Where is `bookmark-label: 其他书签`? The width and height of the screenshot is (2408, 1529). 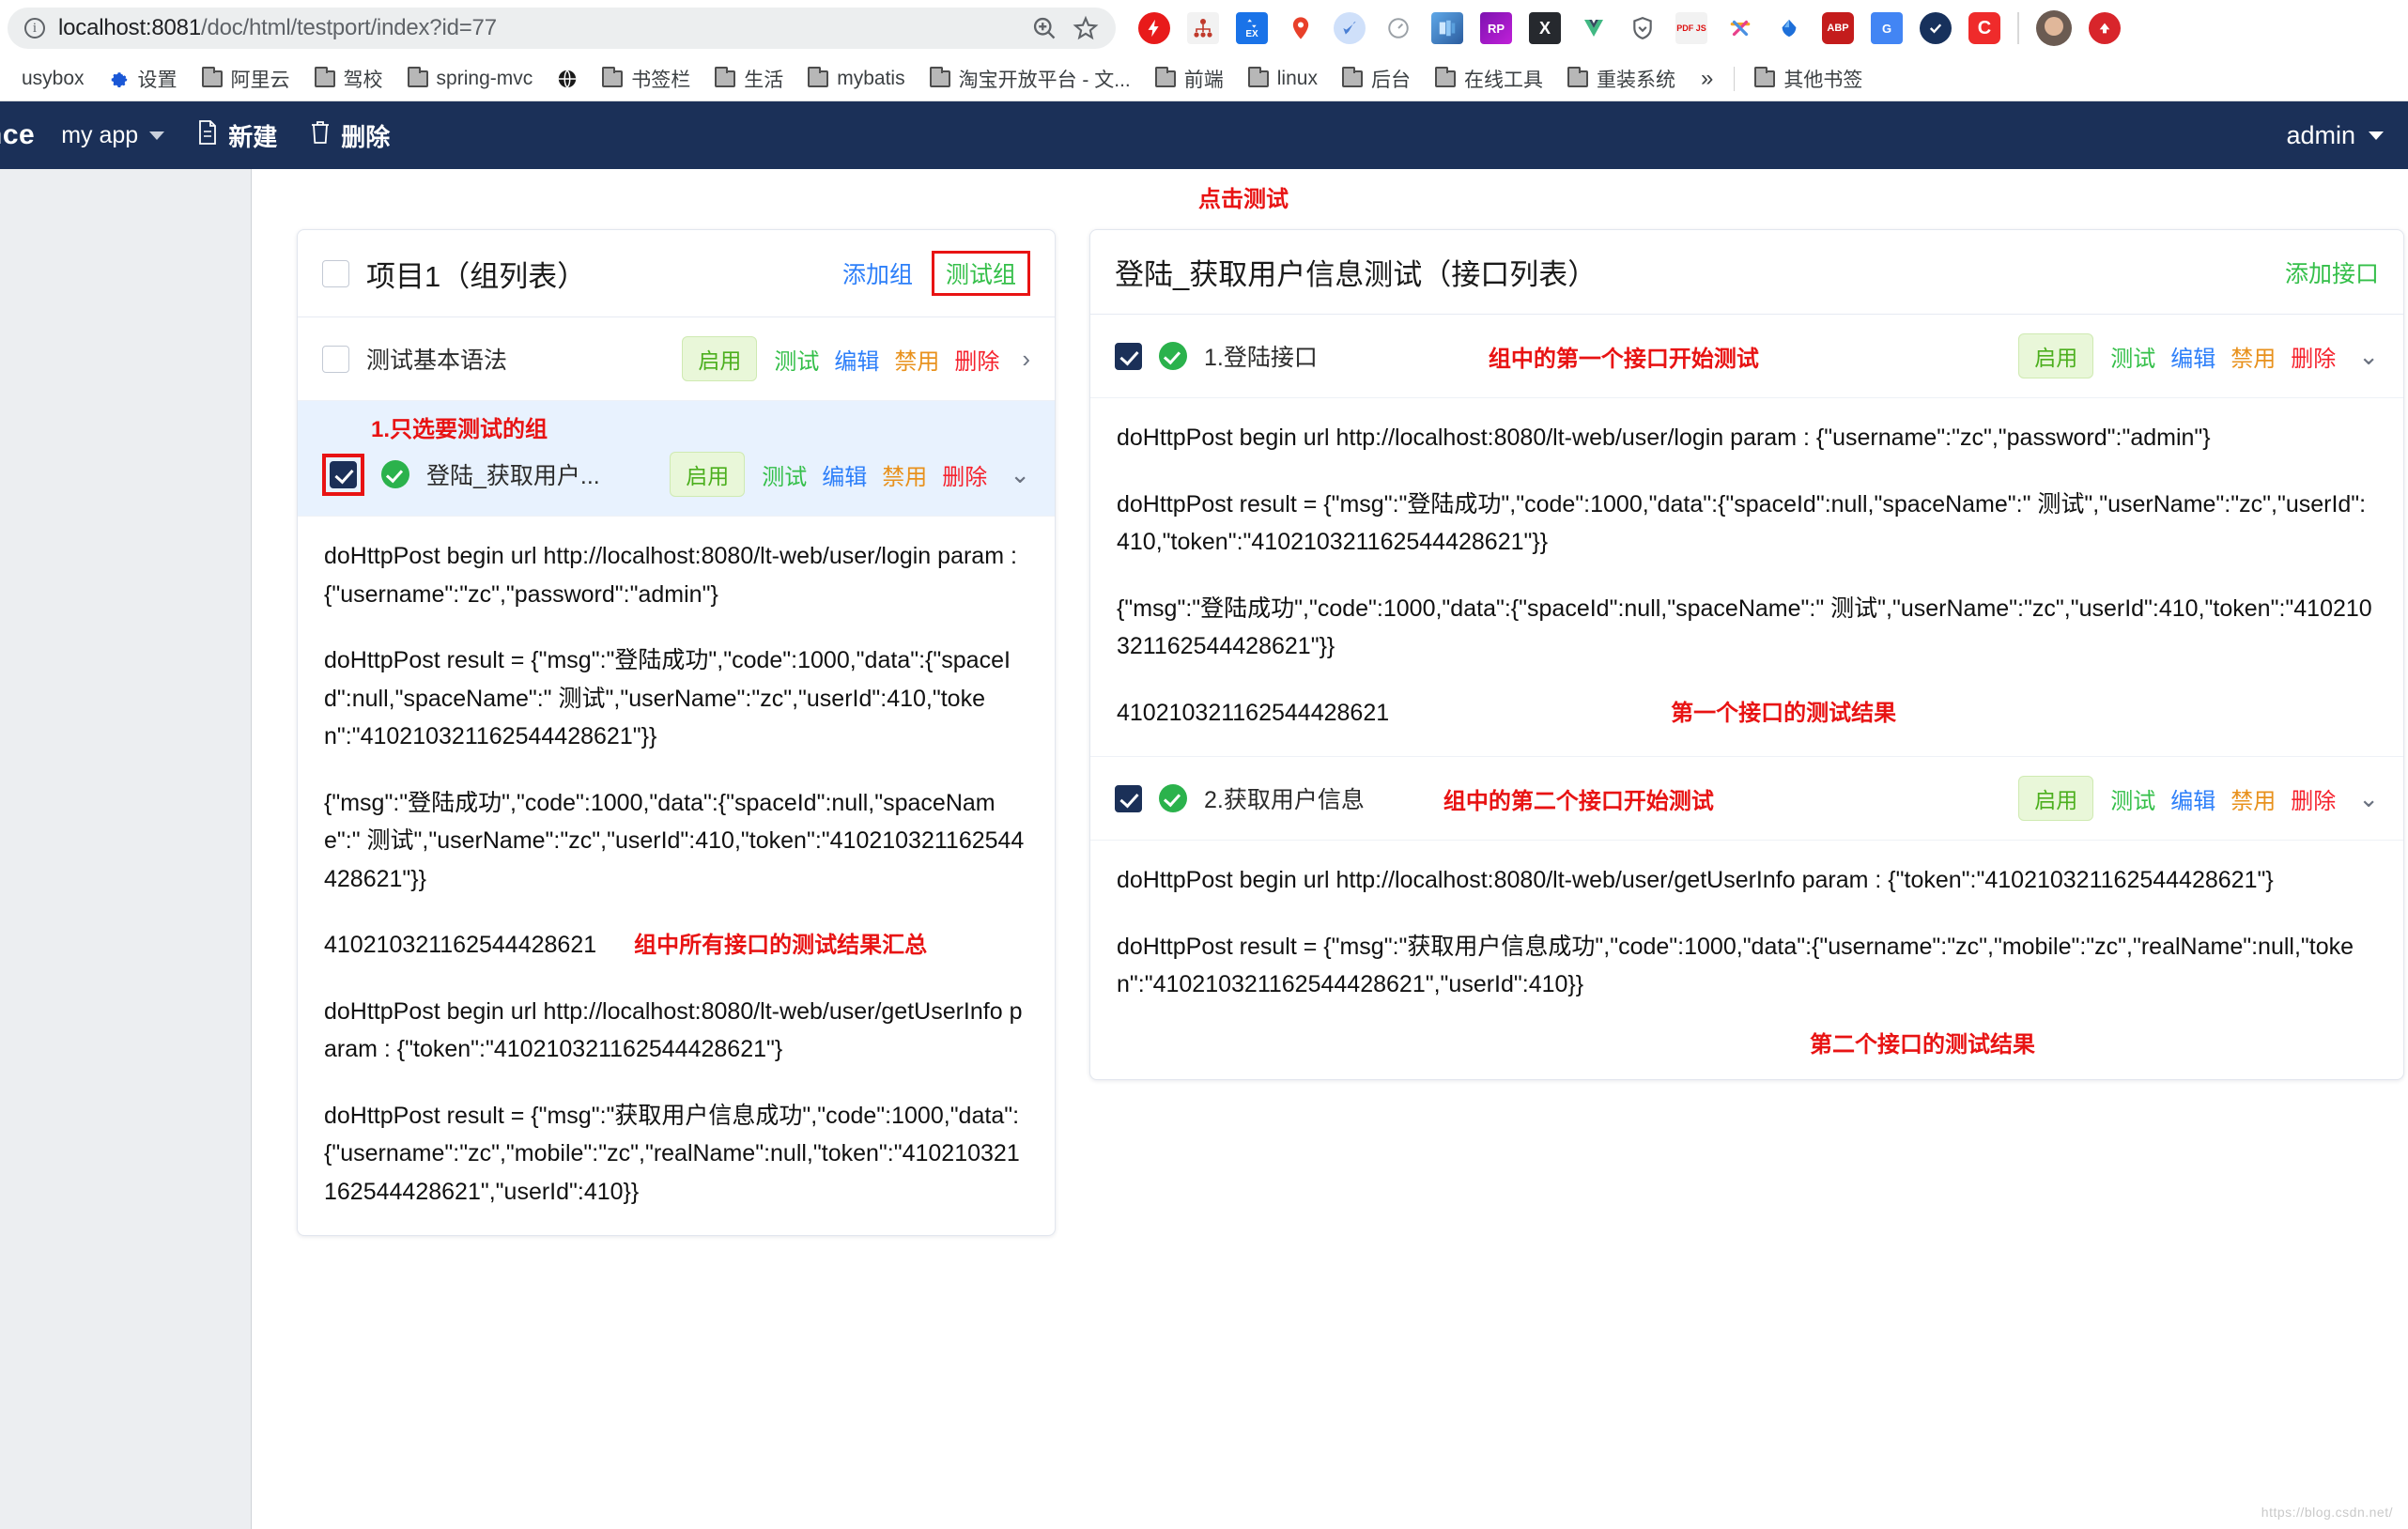 bookmark-label: 其他书签 is located at coordinates (1823, 80).